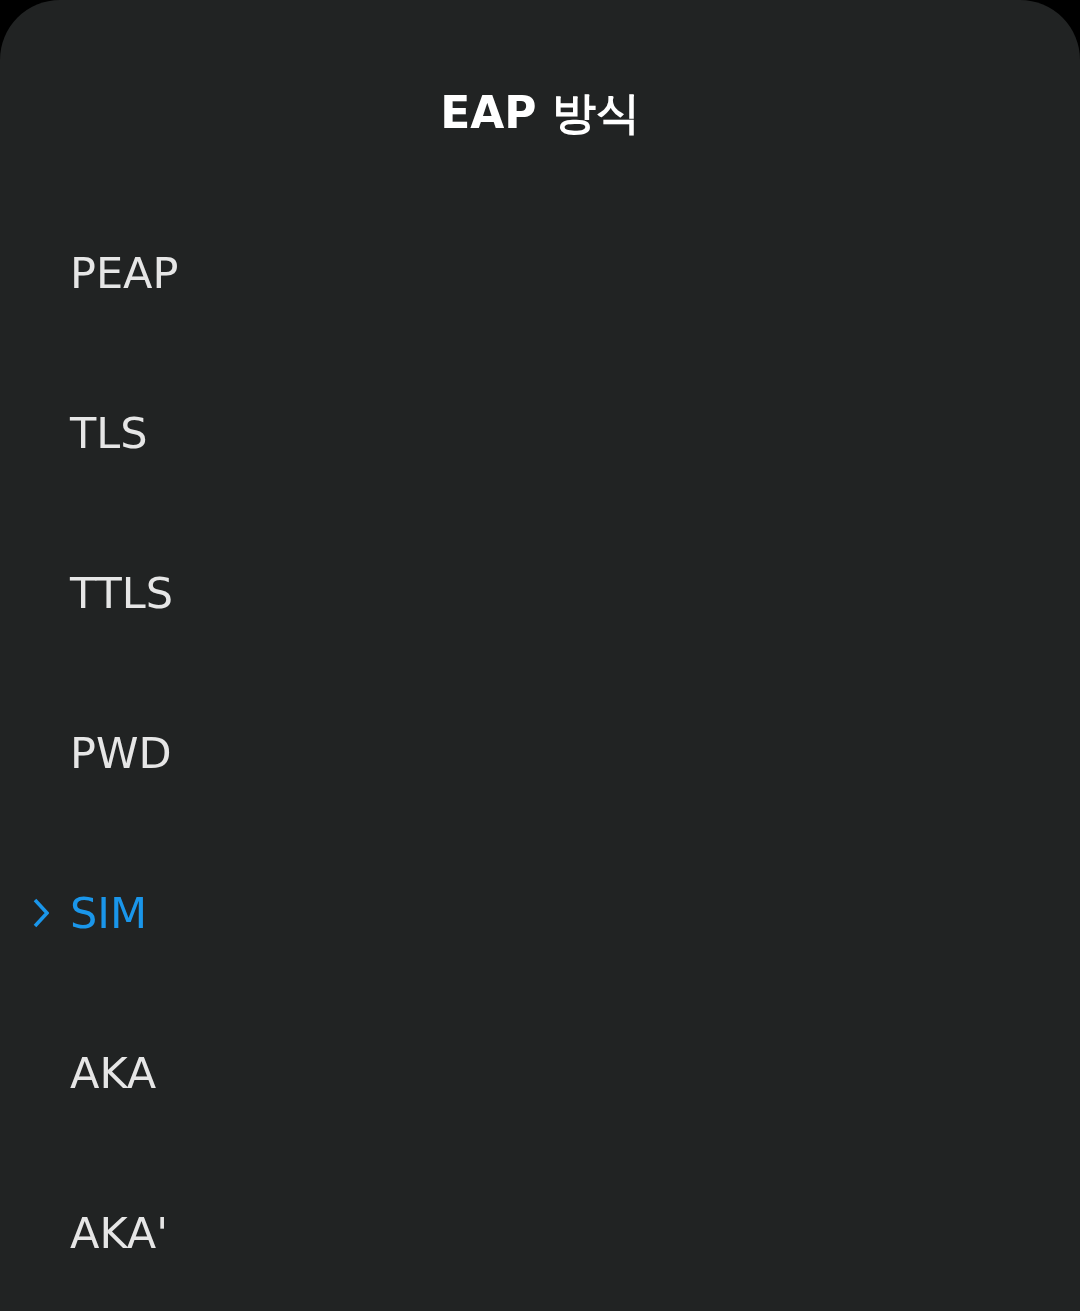  I want to click on dialog-title: EAP 방식, so click(540, 113).